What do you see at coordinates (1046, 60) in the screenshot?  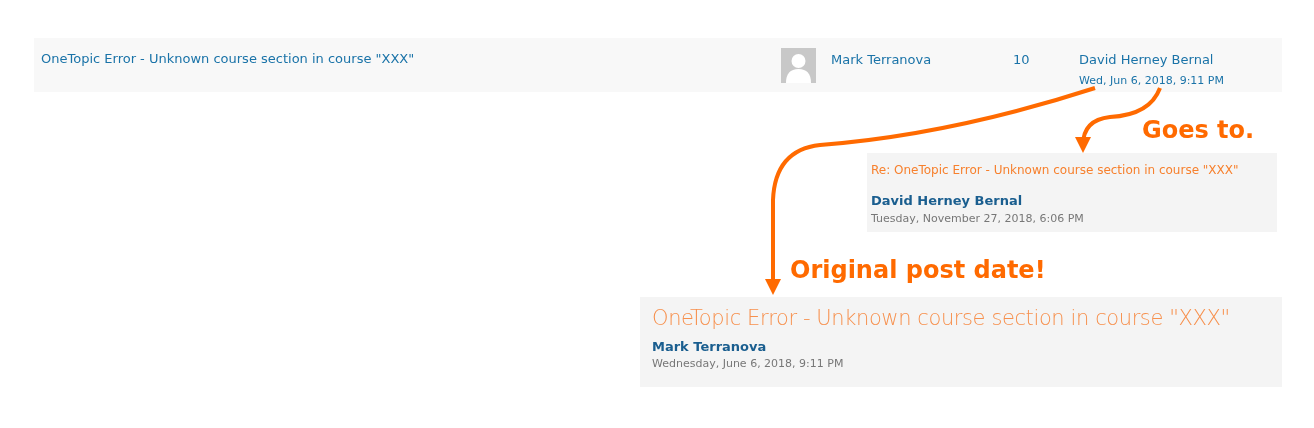 I see `reply-count: 10` at bounding box center [1046, 60].